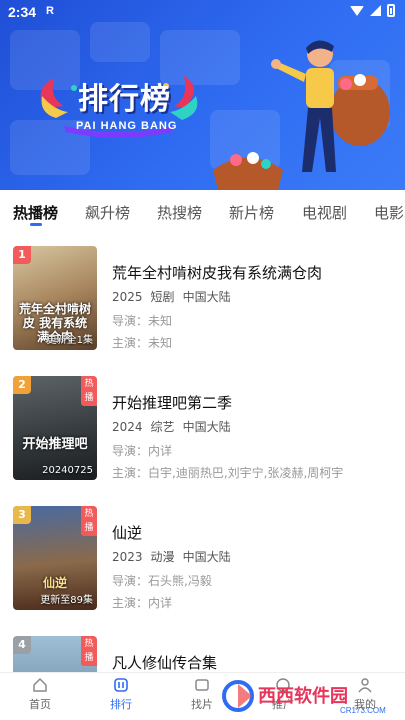 This screenshot has height=720, width=405. What do you see at coordinates (217, 272) in the screenshot?
I see `item-title: 荒年全村啃树皮我有系统满仓肉` at bounding box center [217, 272].